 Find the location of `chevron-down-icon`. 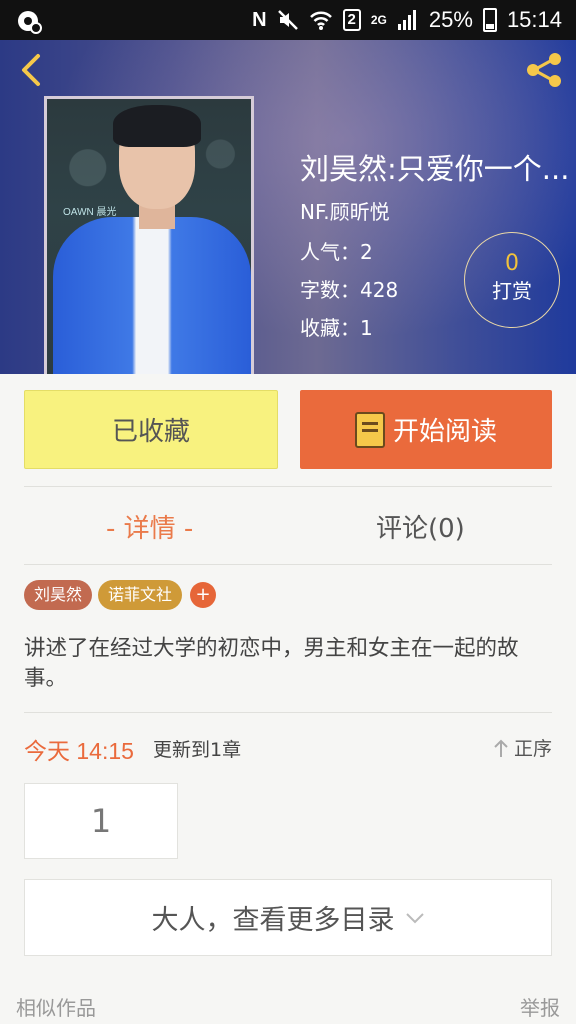

chevron-down-icon is located at coordinates (414, 917).